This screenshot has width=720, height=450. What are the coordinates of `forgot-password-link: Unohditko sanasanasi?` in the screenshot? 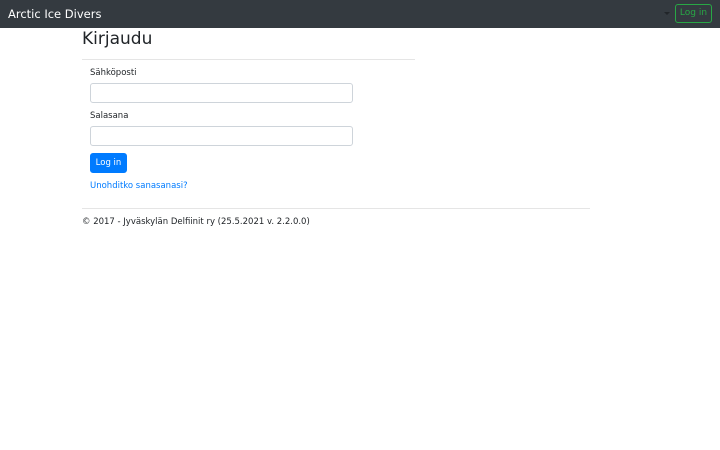 It's located at (139, 186).